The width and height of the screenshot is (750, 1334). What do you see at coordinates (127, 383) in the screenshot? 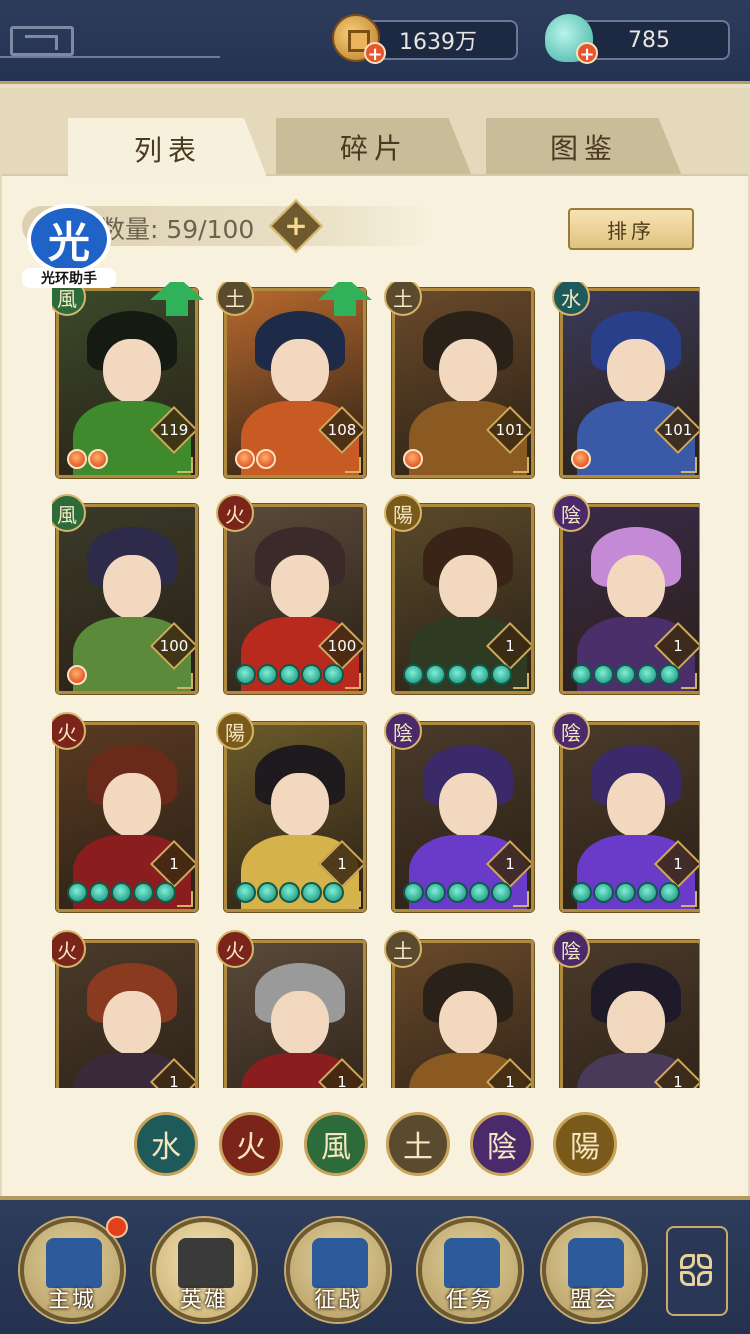
I see `hero-card: 119` at bounding box center [127, 383].